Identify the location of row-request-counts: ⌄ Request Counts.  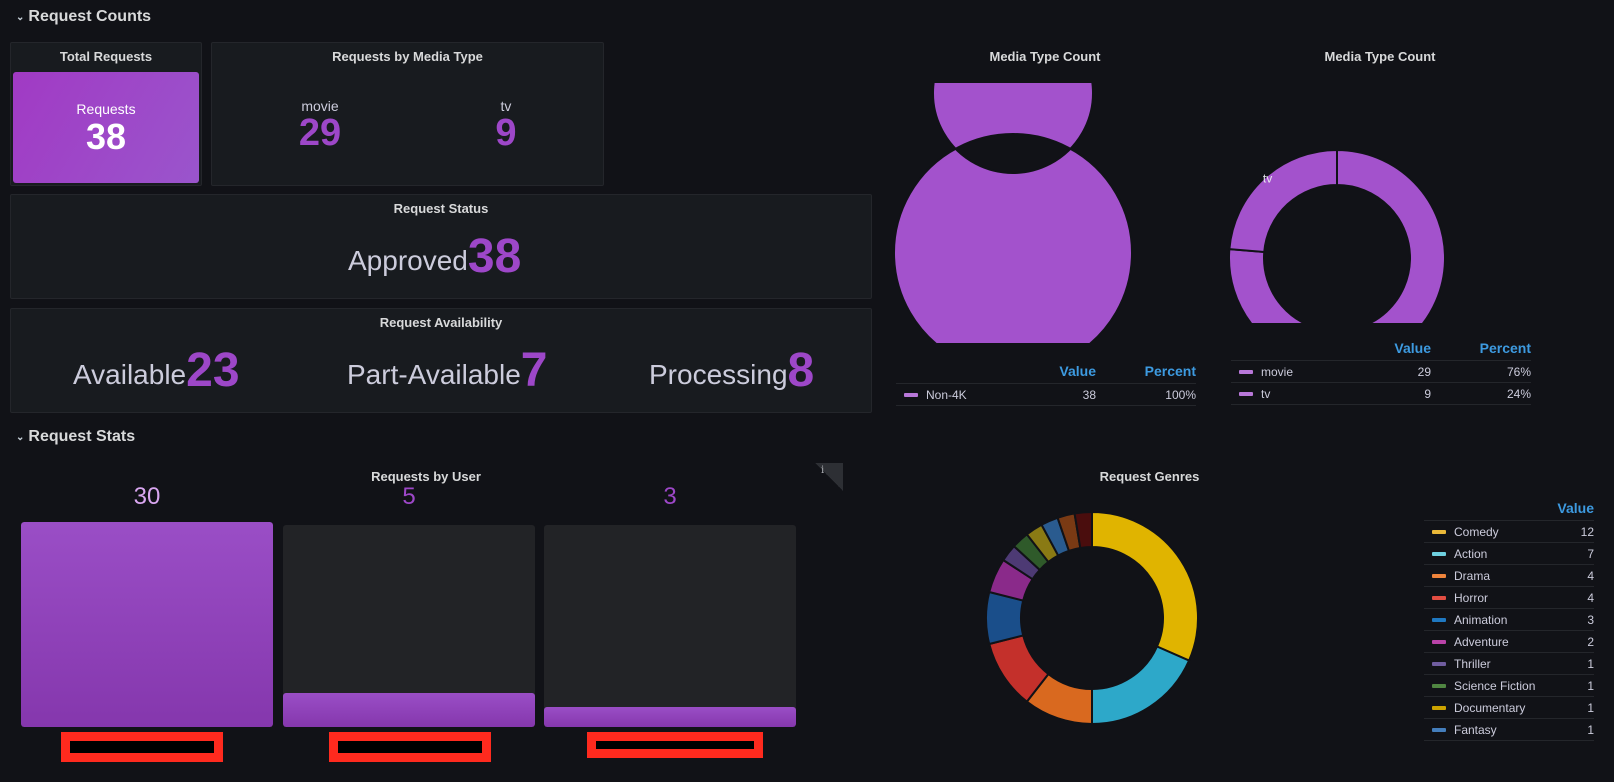
(83, 17).